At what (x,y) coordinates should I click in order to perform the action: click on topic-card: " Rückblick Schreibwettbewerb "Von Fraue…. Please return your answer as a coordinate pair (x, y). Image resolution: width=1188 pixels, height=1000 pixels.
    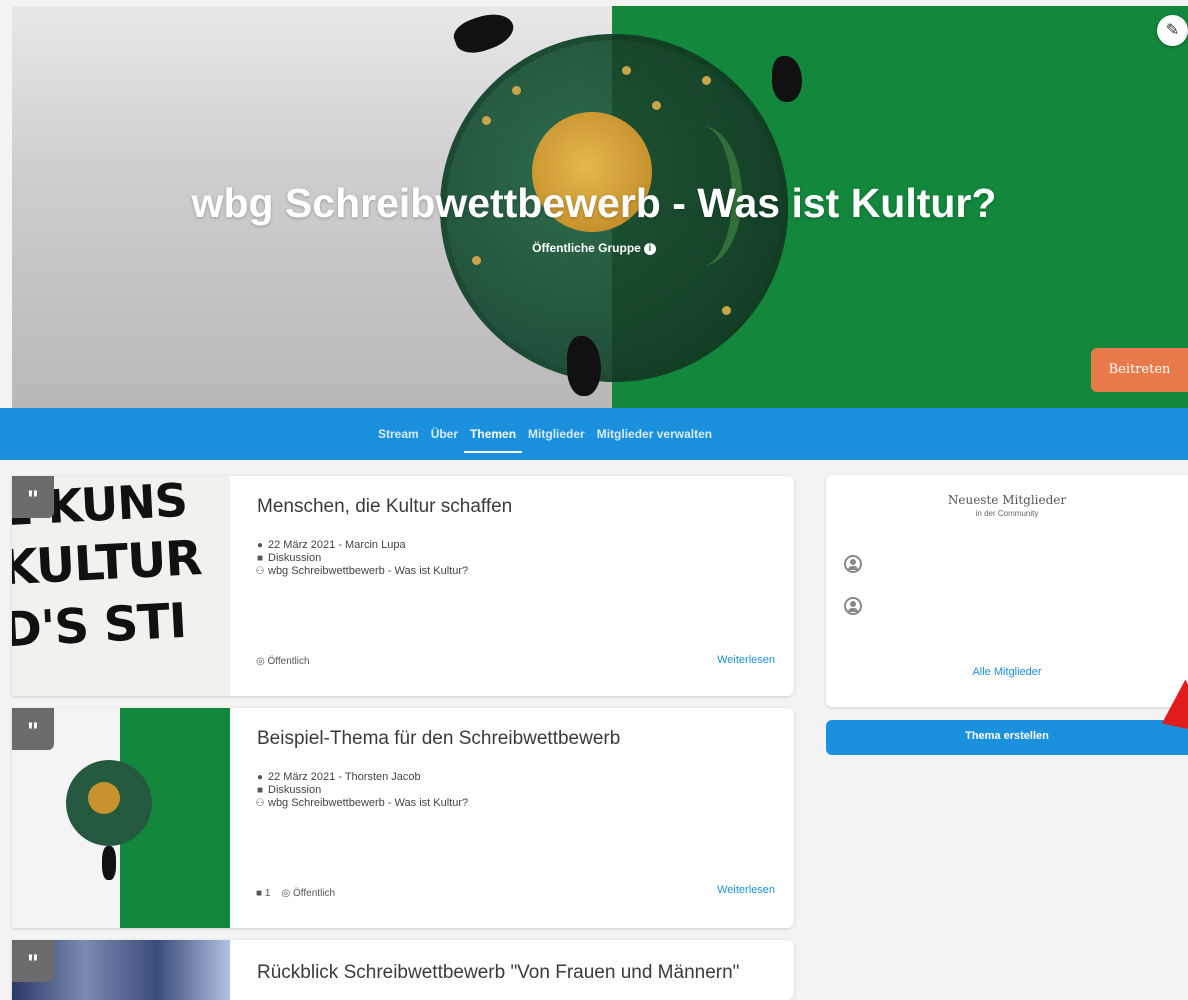
    Looking at the image, I should click on (403, 970).